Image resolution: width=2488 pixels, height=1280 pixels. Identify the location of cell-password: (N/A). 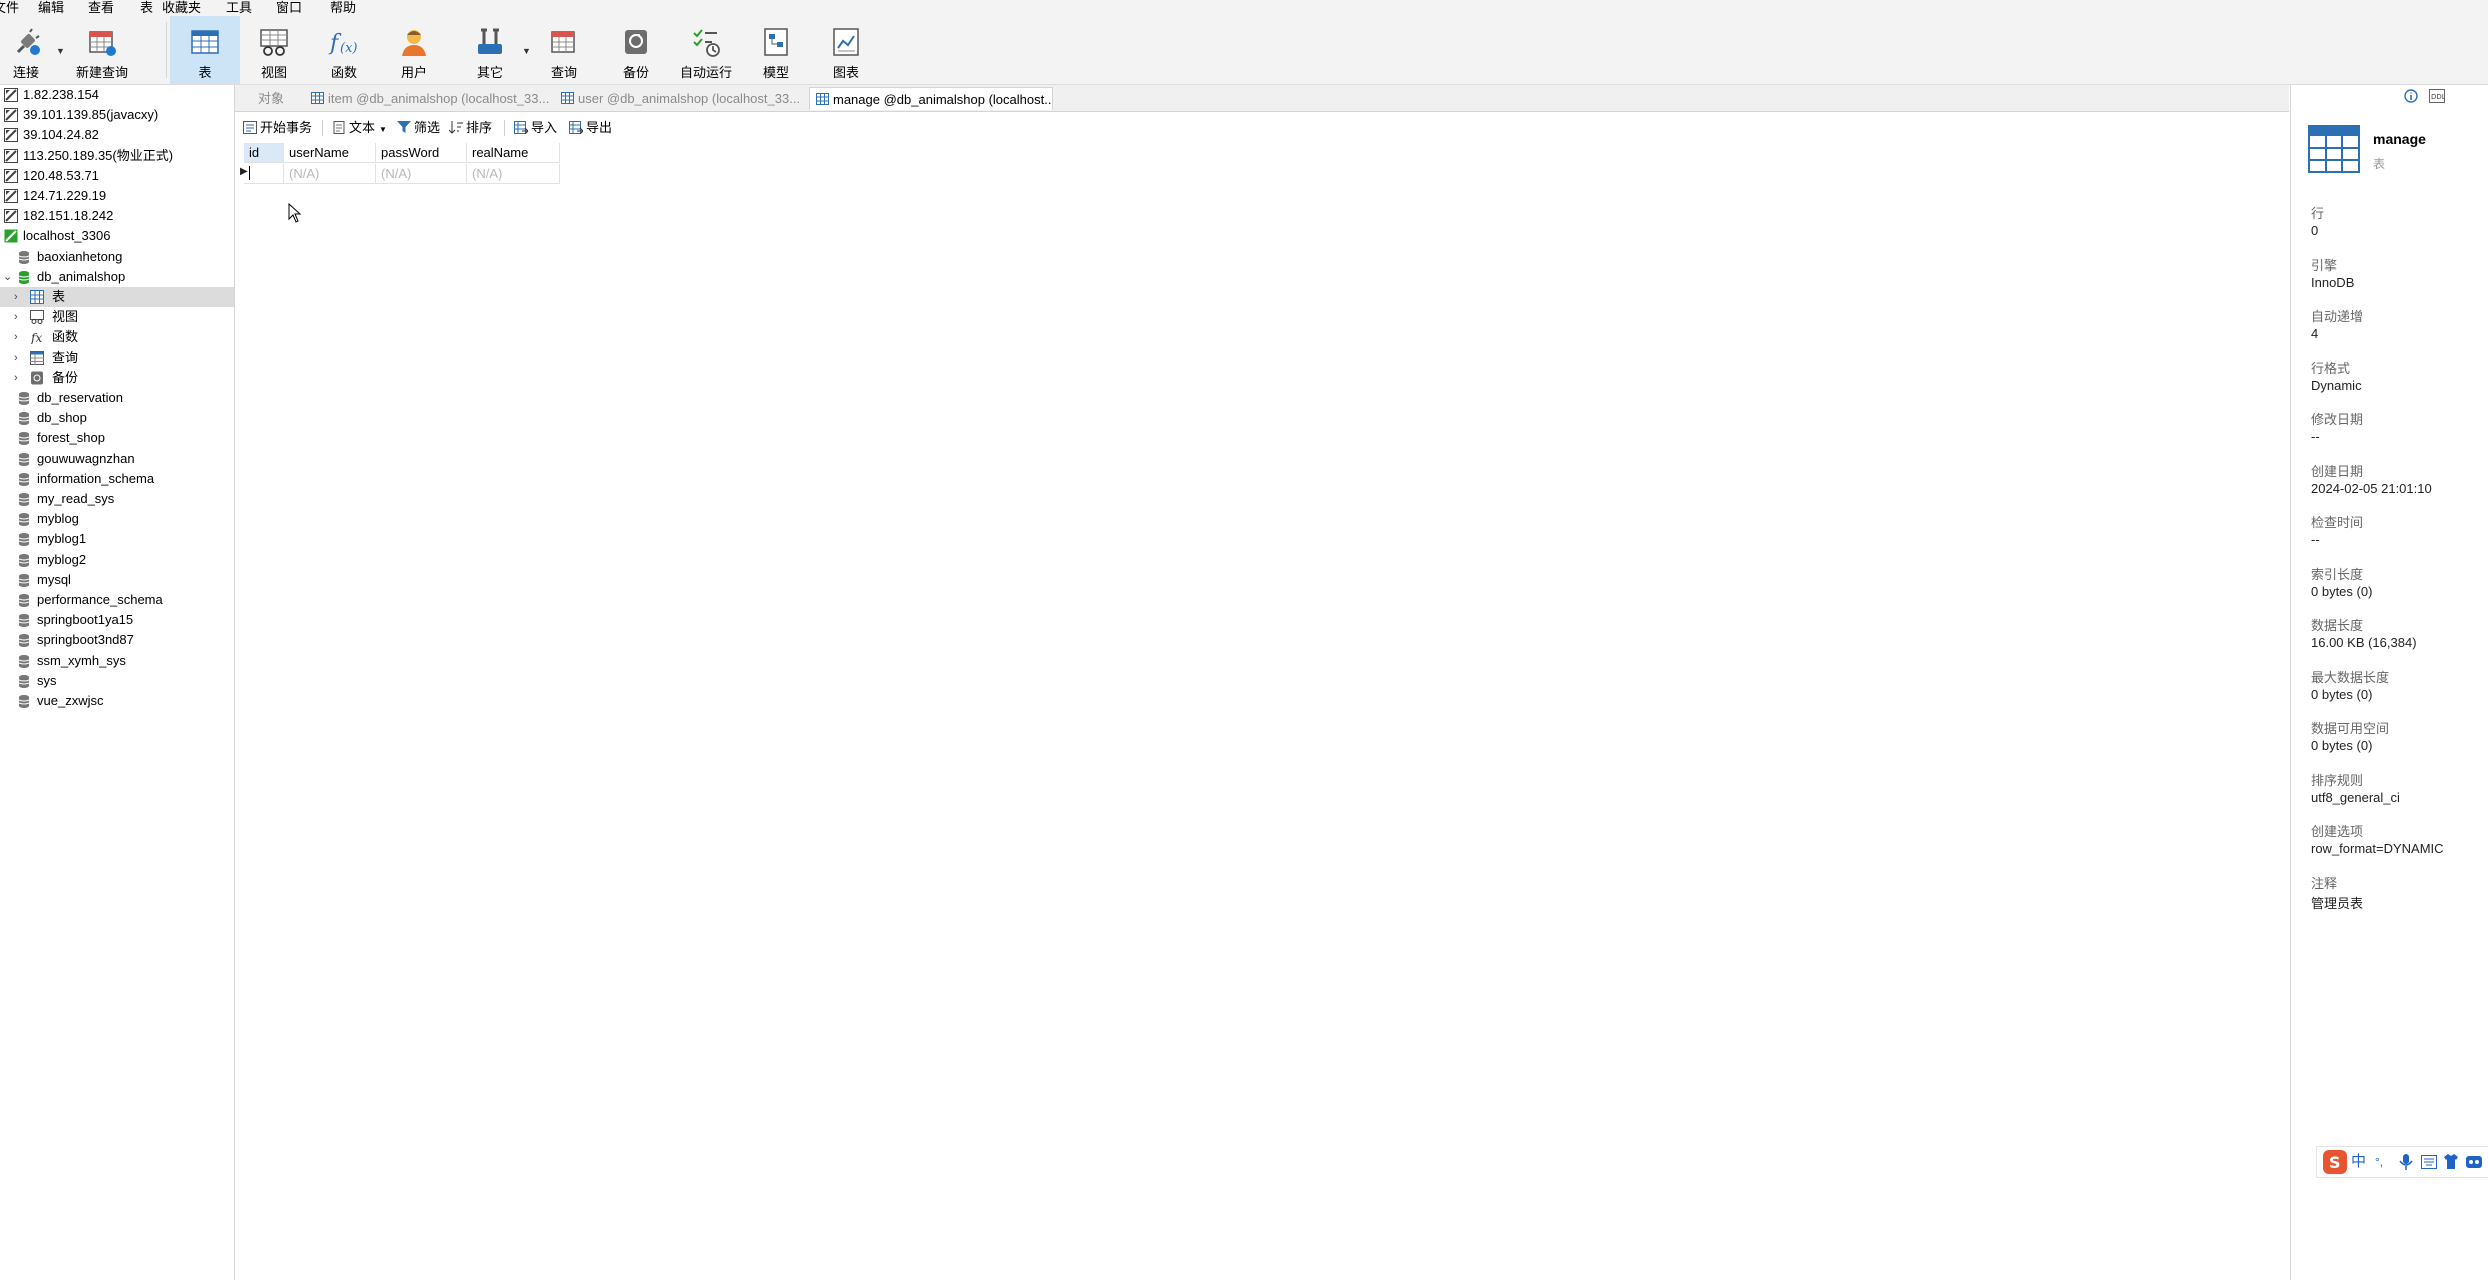
(421, 174).